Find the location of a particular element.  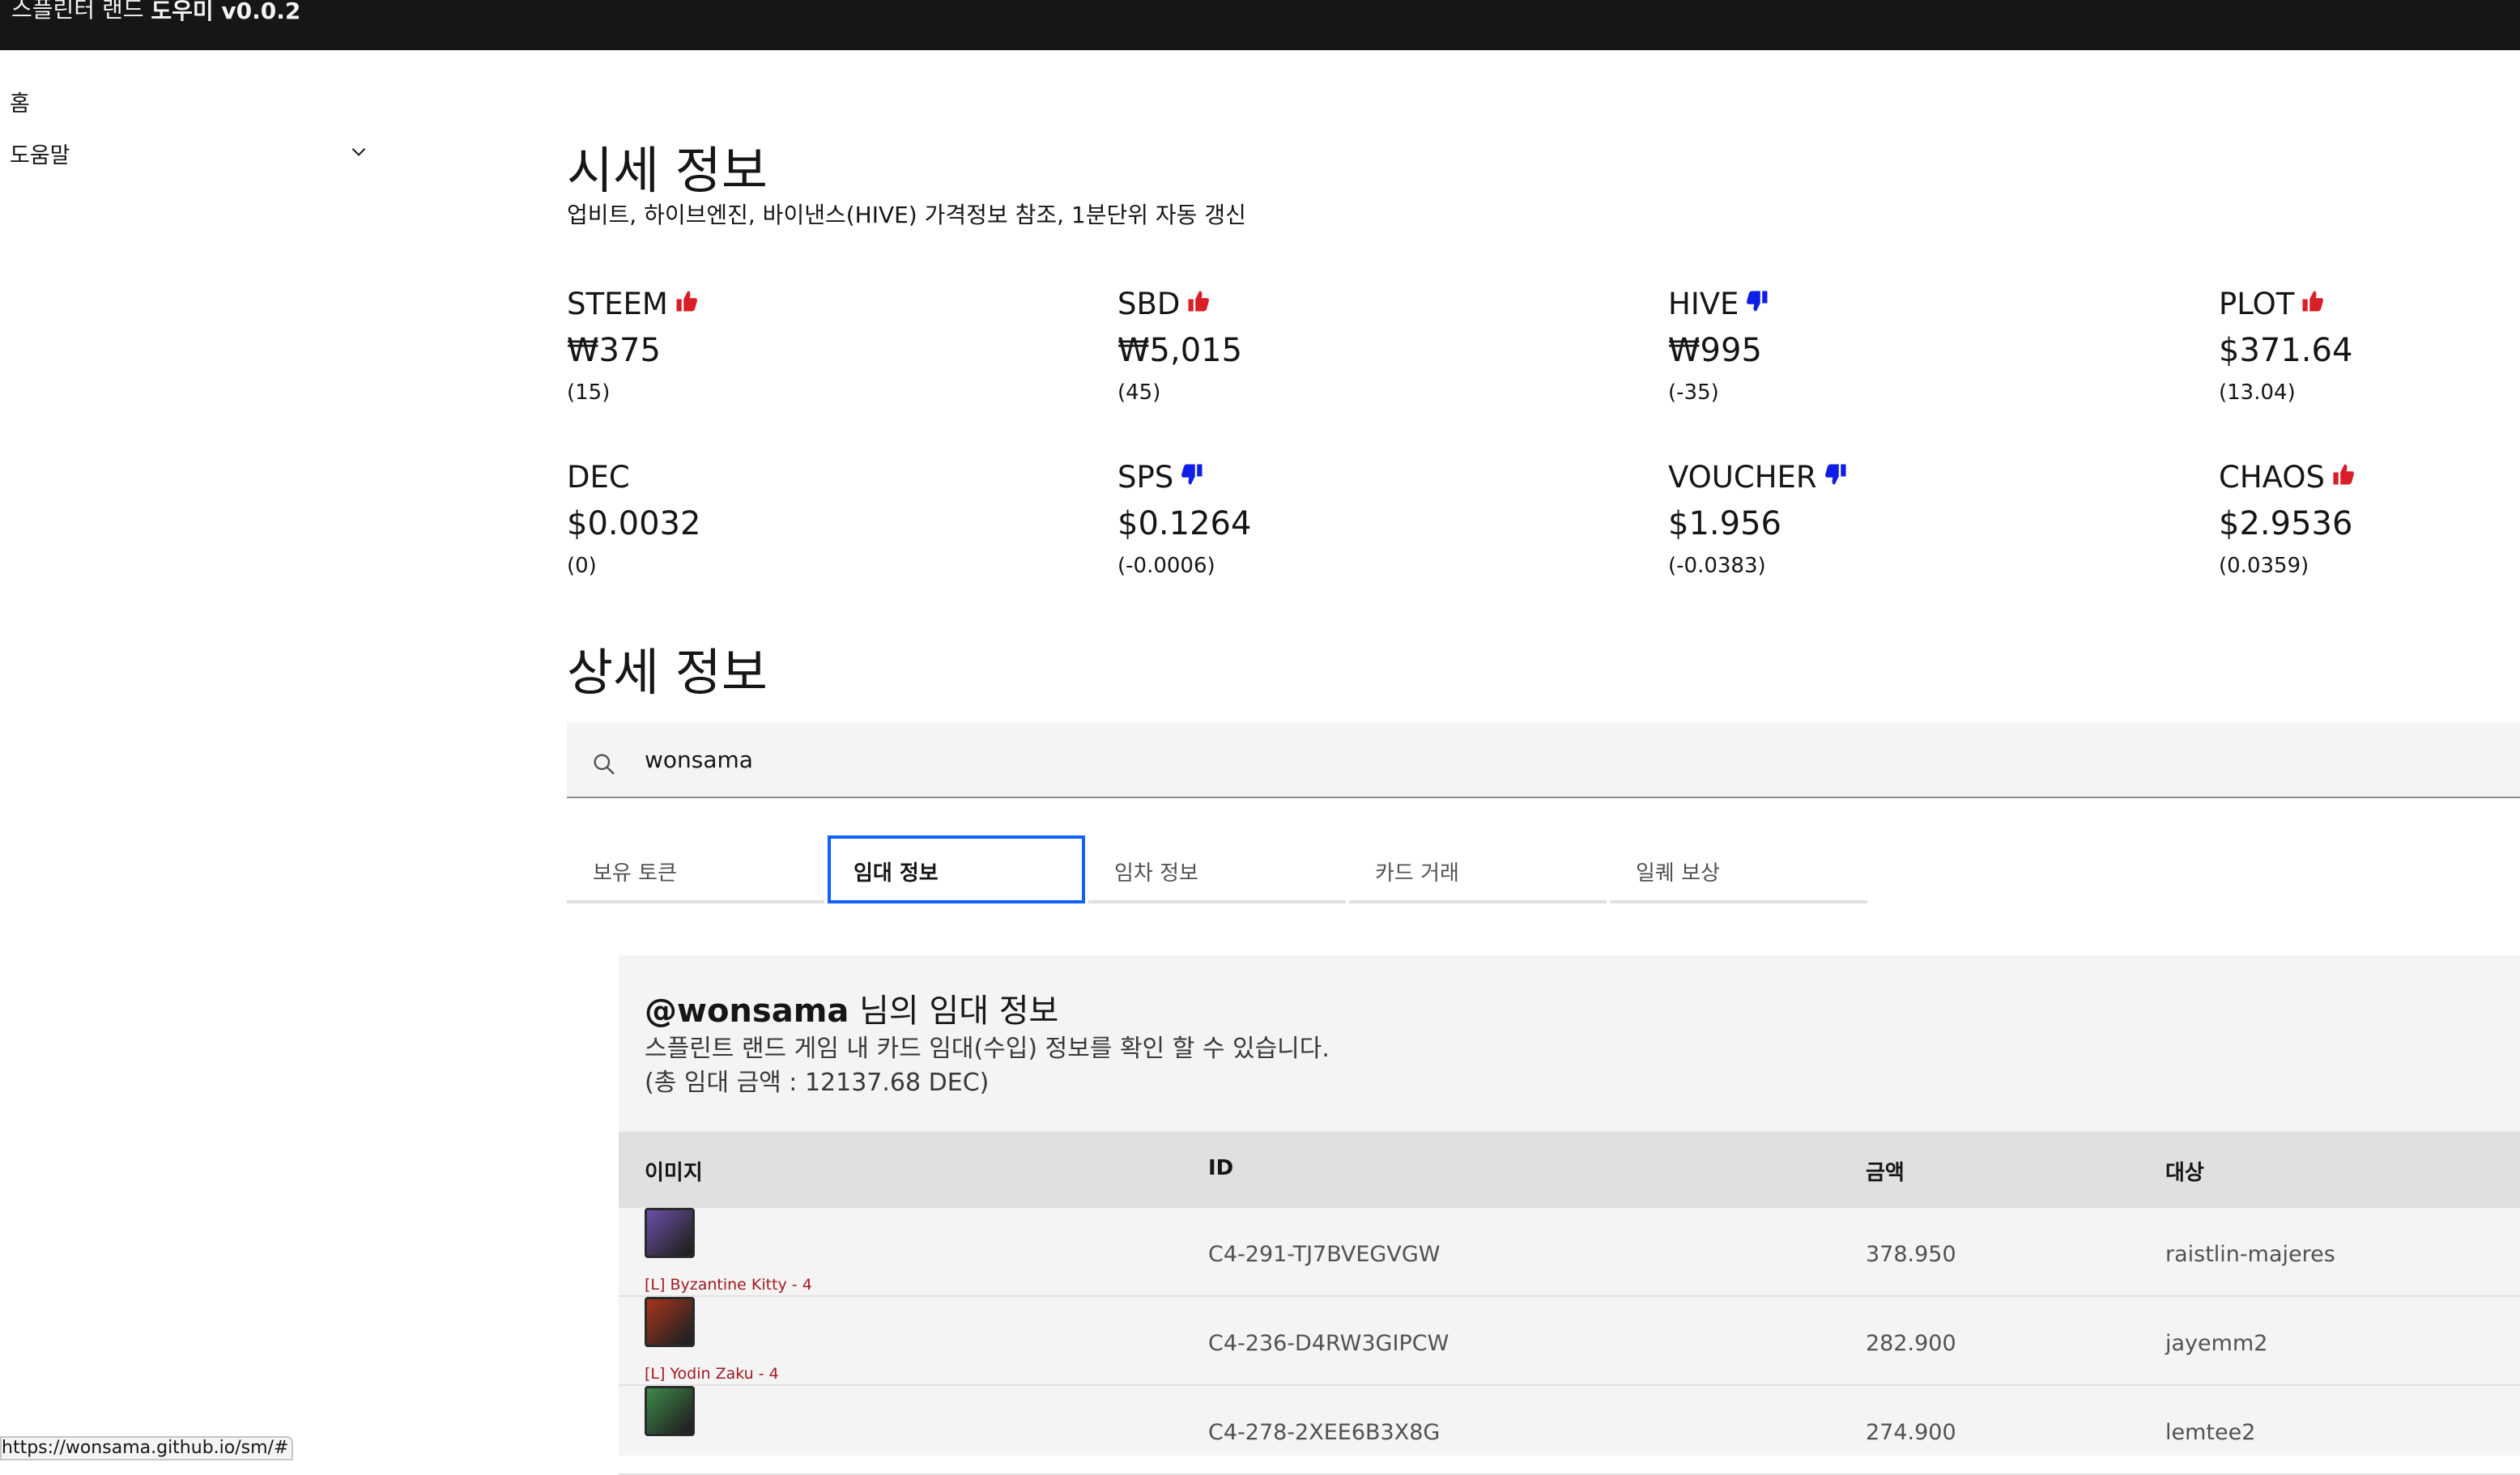

price-value: ₩375 is located at coordinates (614, 350).